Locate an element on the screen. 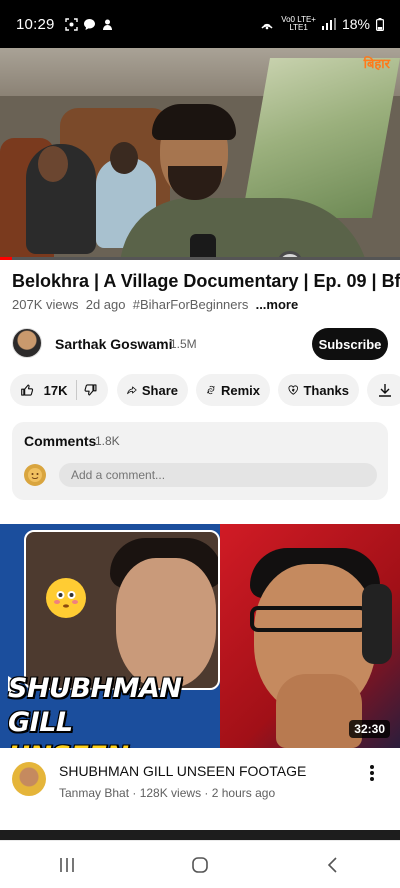 The width and height of the screenshot is (400, 888). status-time: 10:29 is located at coordinates (35, 24).